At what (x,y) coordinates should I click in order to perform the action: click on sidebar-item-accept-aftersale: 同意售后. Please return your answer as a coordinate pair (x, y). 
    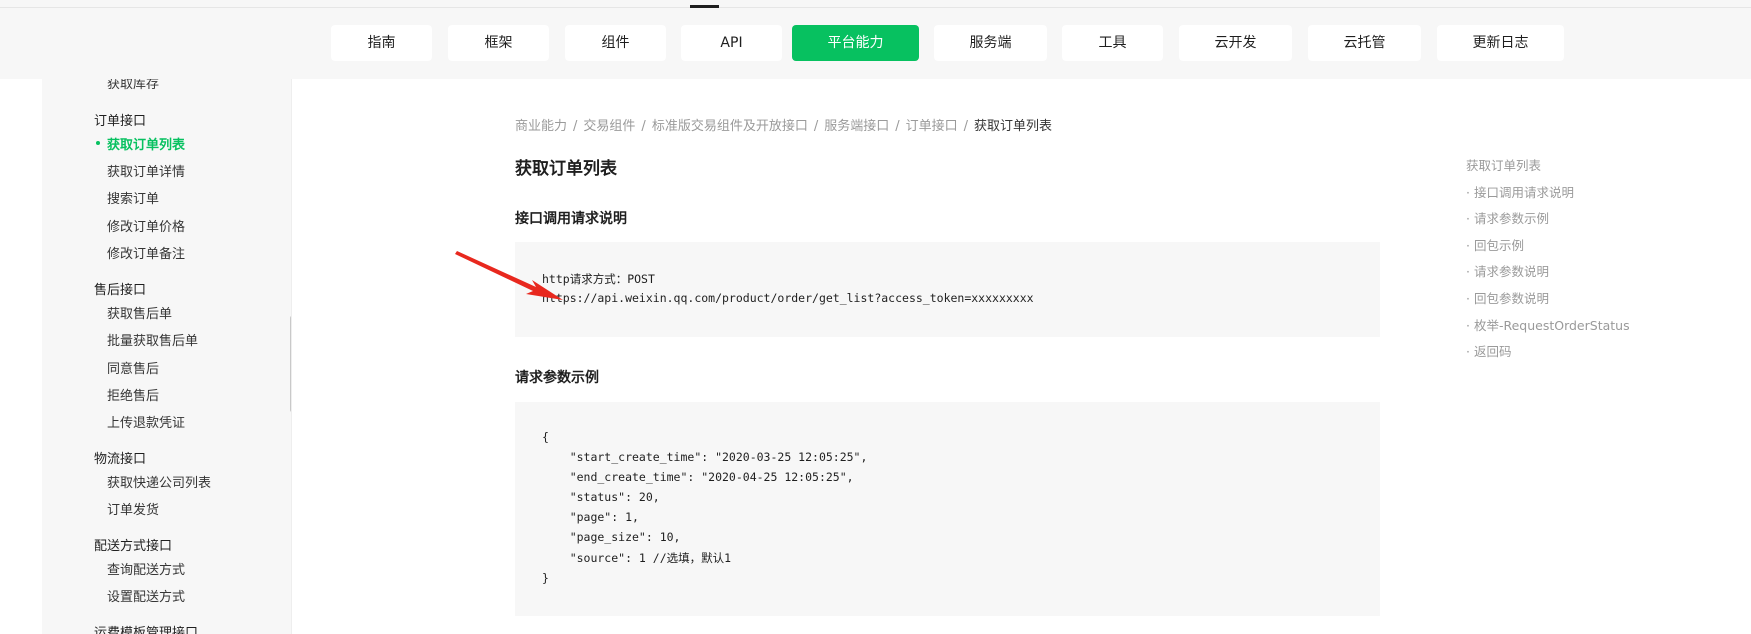
    Looking at the image, I should click on (133, 367).